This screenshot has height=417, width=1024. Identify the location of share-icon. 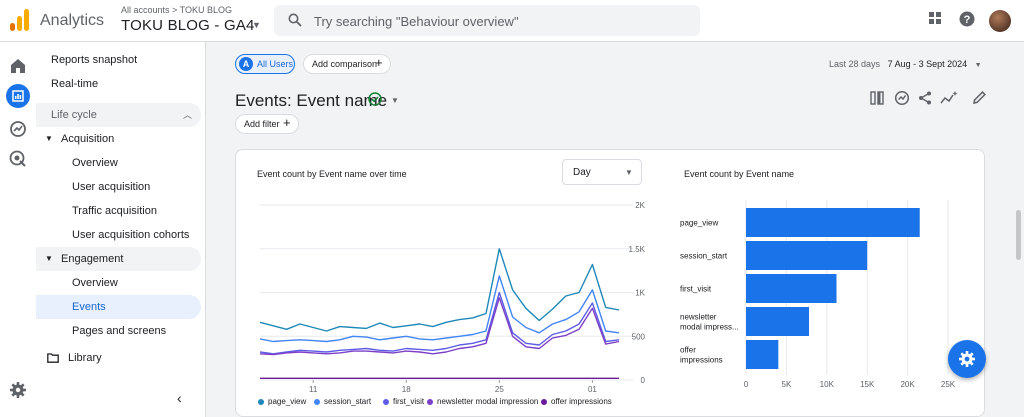
(925, 98).